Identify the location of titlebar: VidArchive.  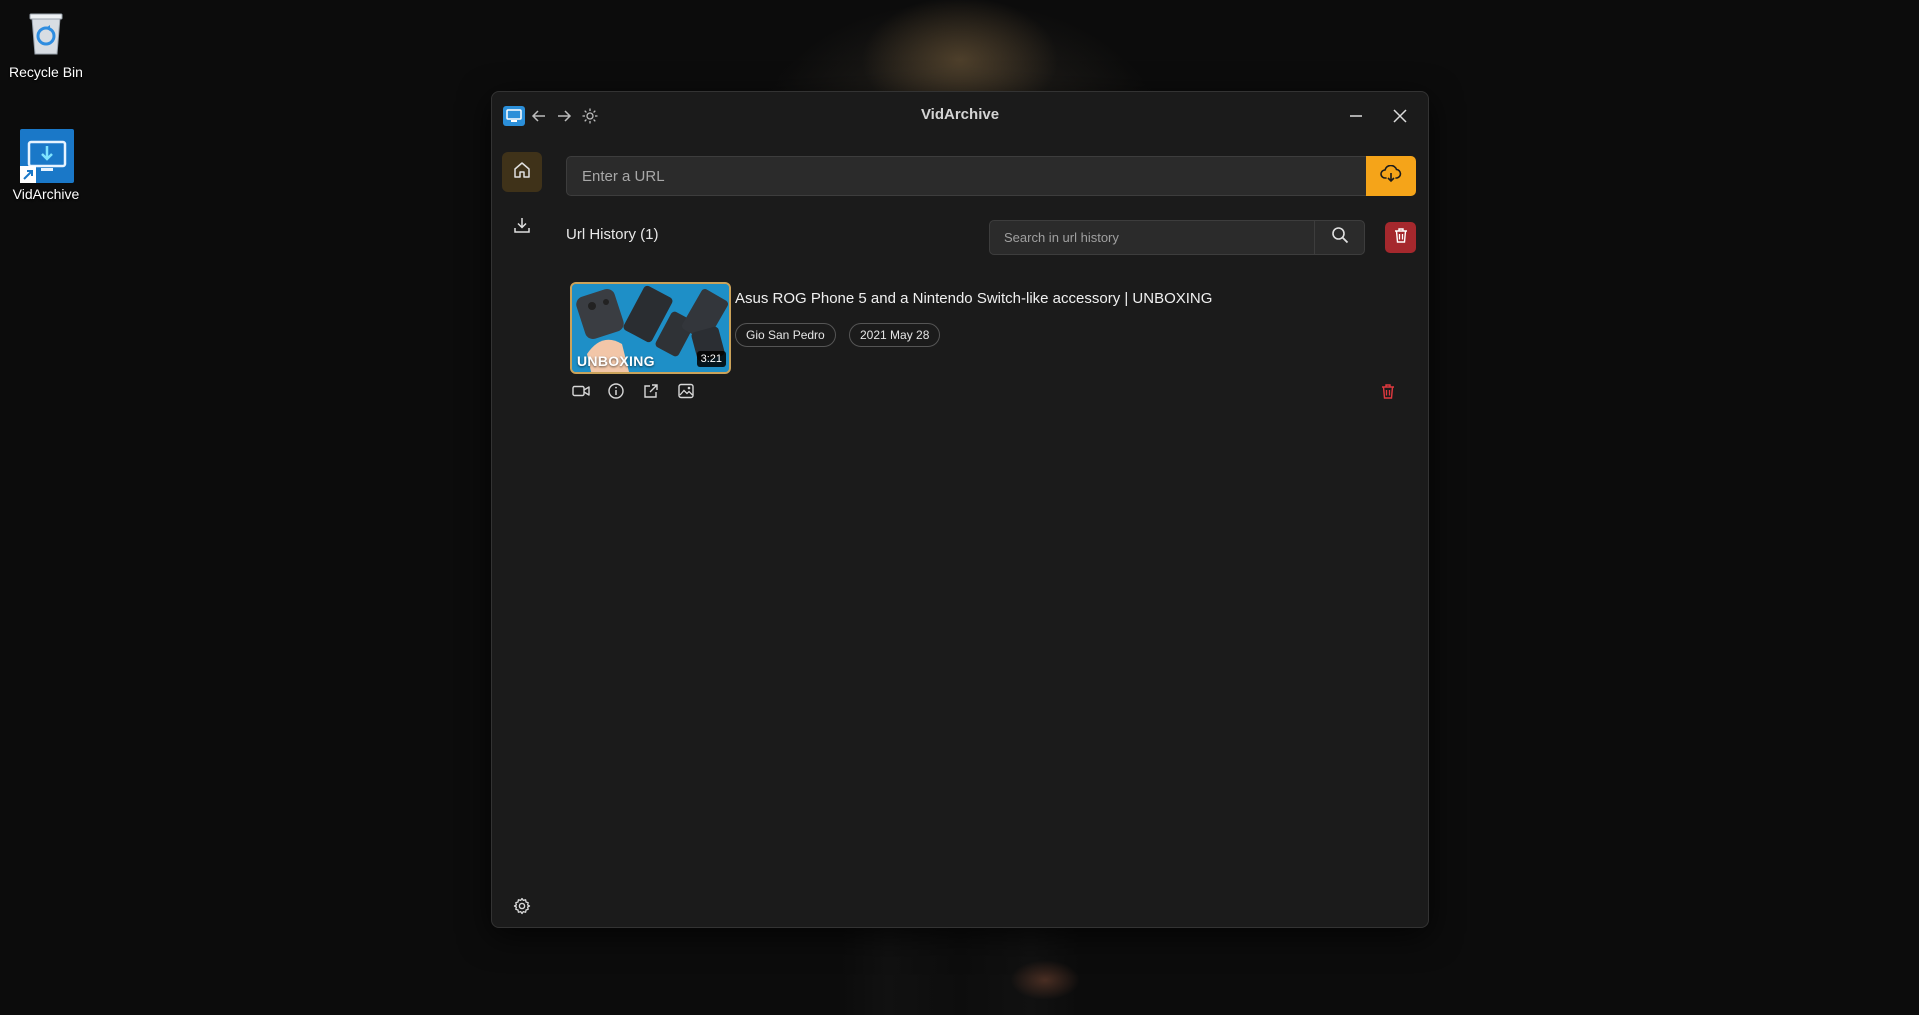
(960, 116).